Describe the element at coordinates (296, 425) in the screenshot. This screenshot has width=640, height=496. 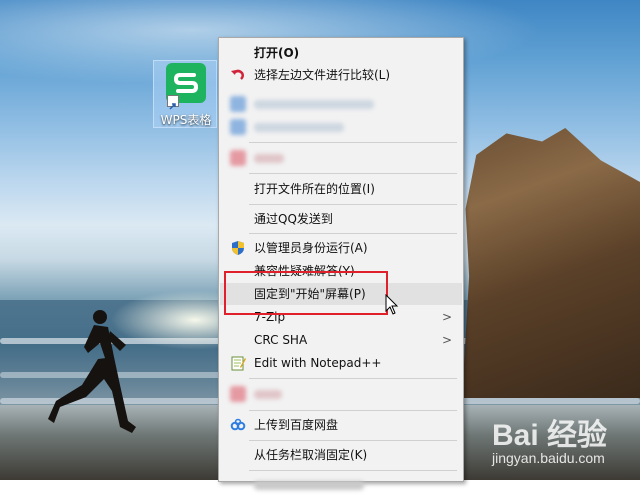
I see `menu-item-label: 上传到百度网盘` at that location.